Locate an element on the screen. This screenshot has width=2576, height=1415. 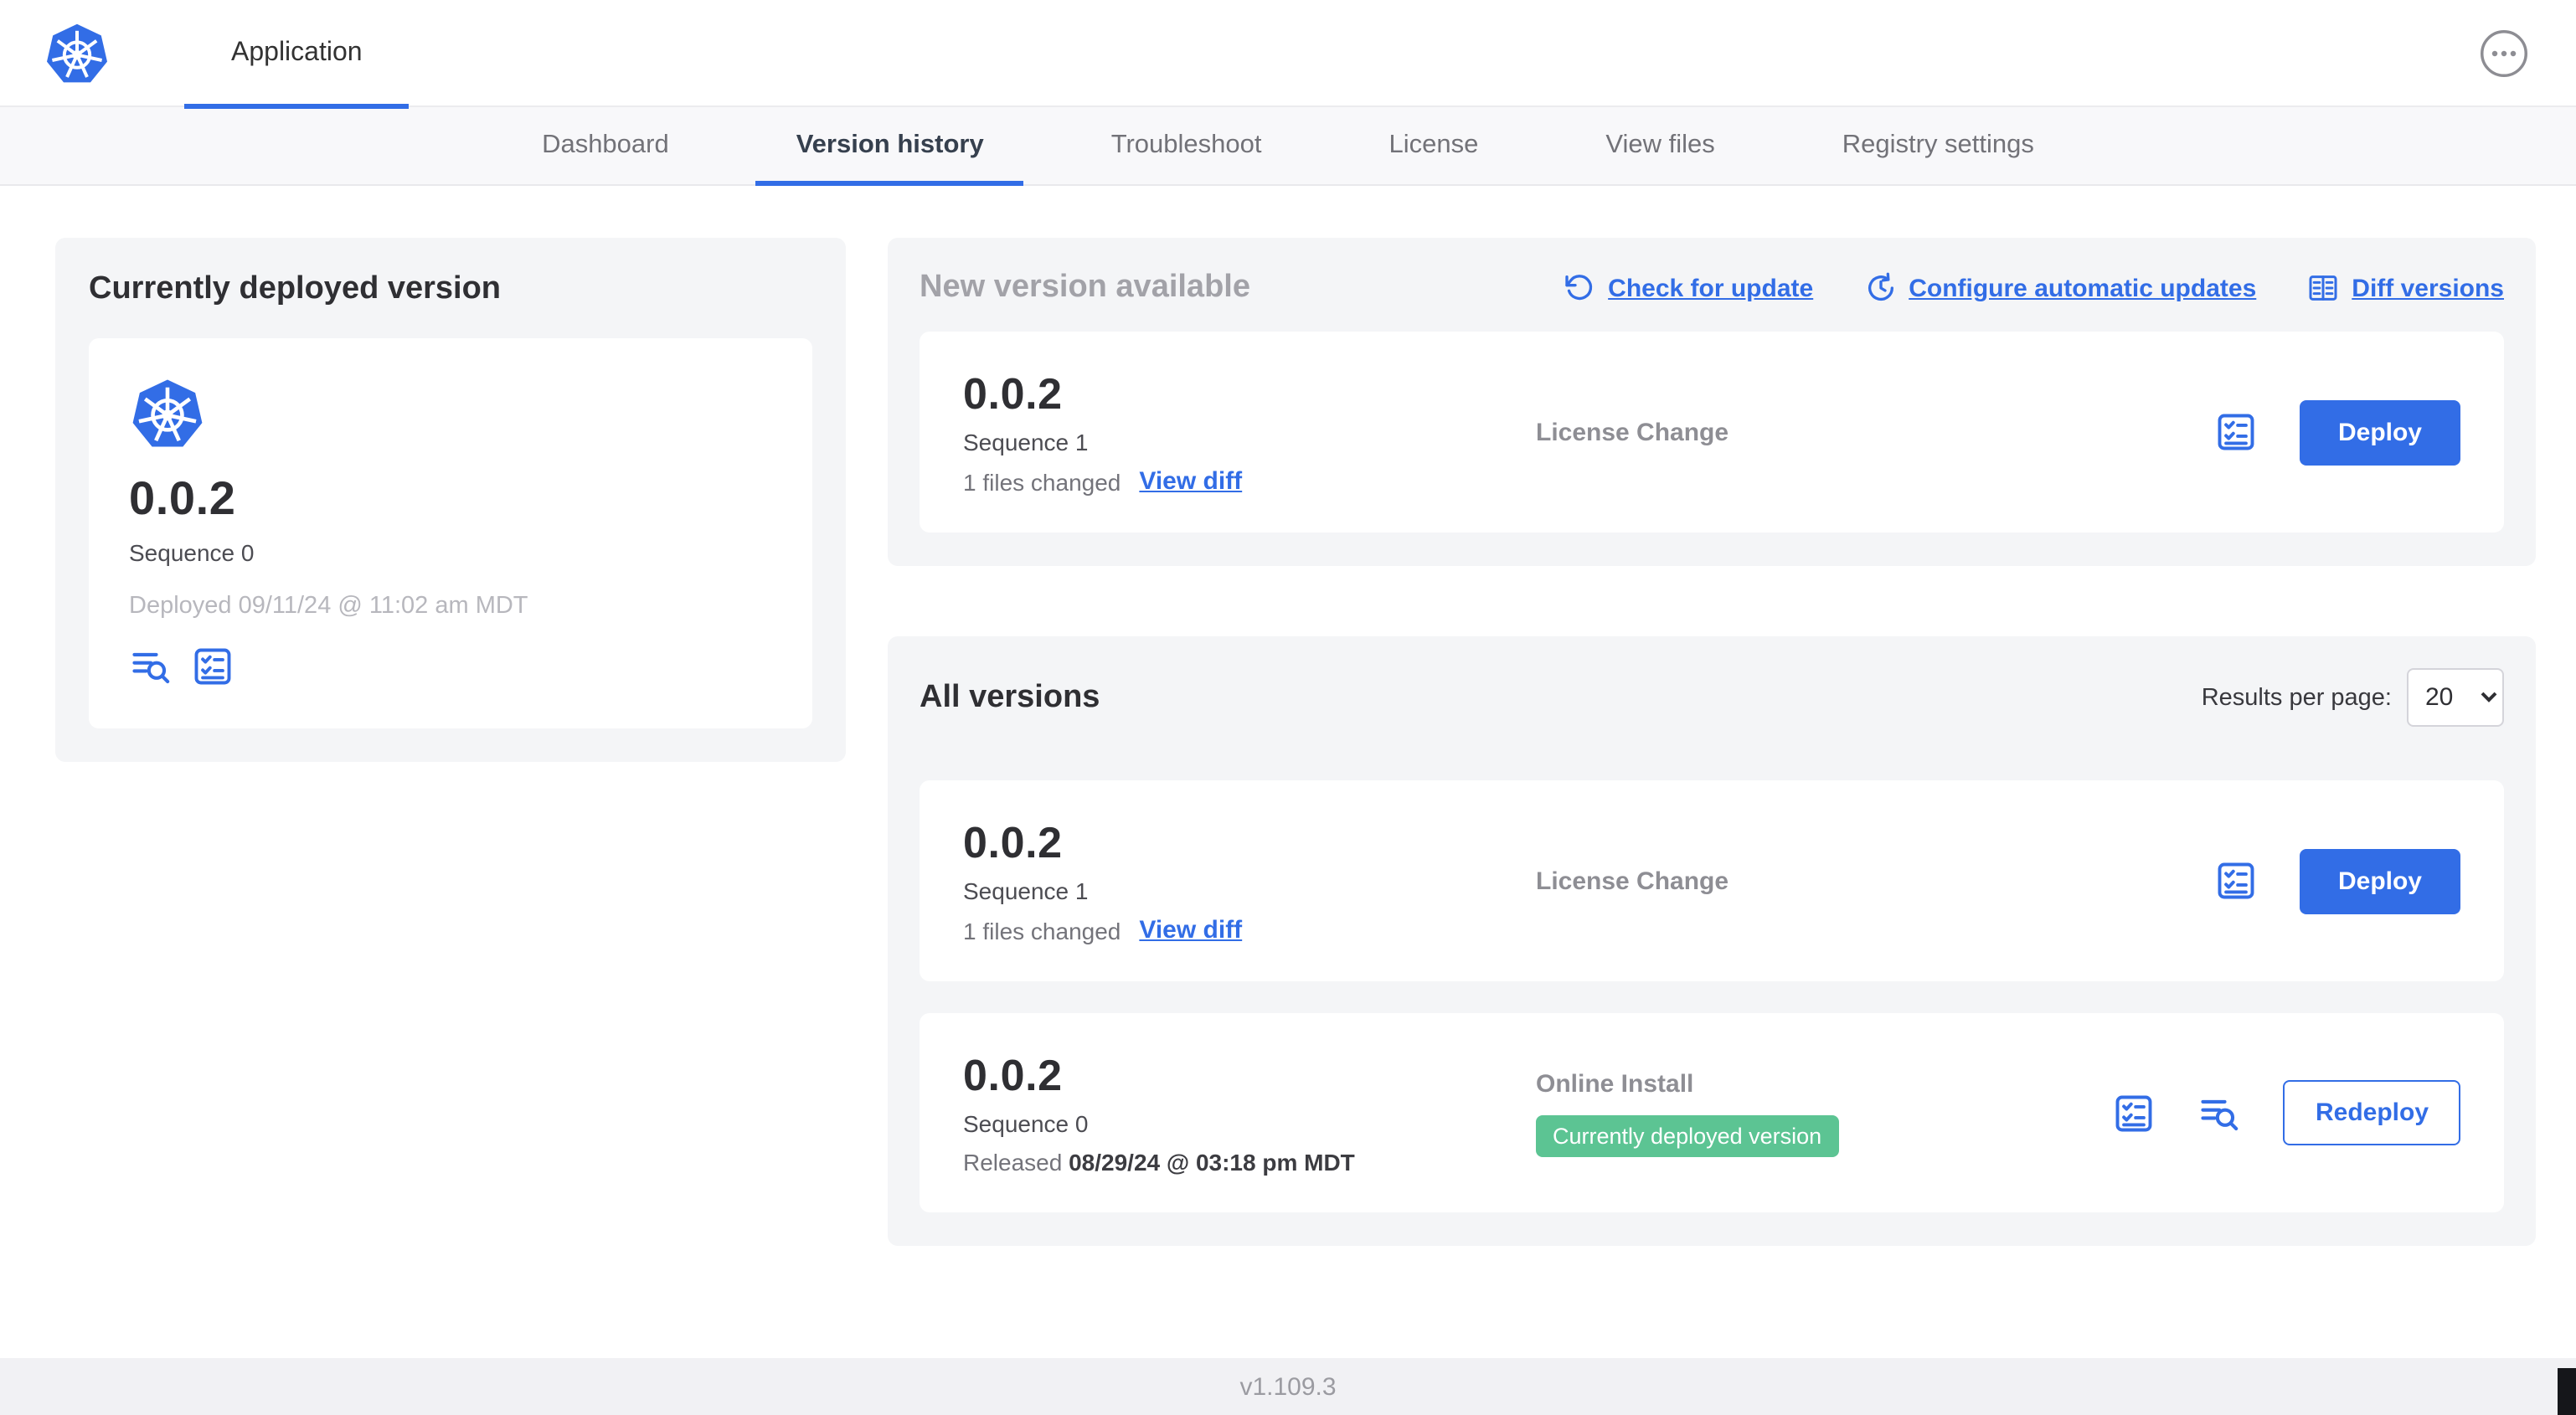
nav-tab-label: View files is located at coordinates (1660, 145).